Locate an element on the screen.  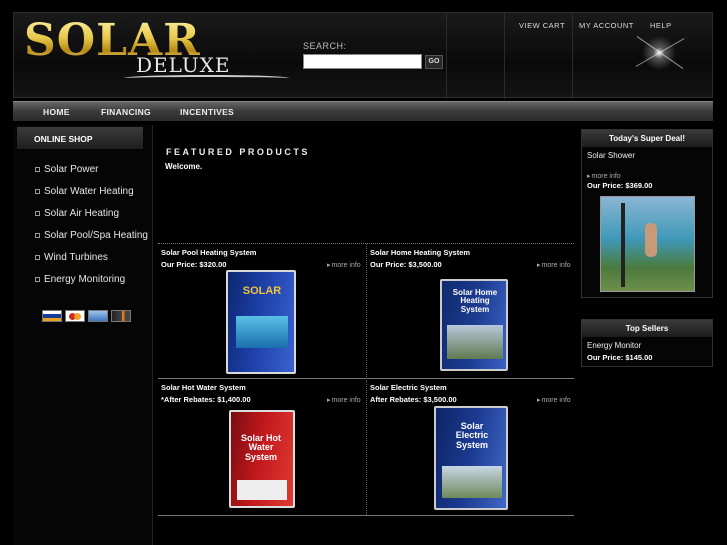
welcome-text: Welcome. is located at coordinates (184, 166).